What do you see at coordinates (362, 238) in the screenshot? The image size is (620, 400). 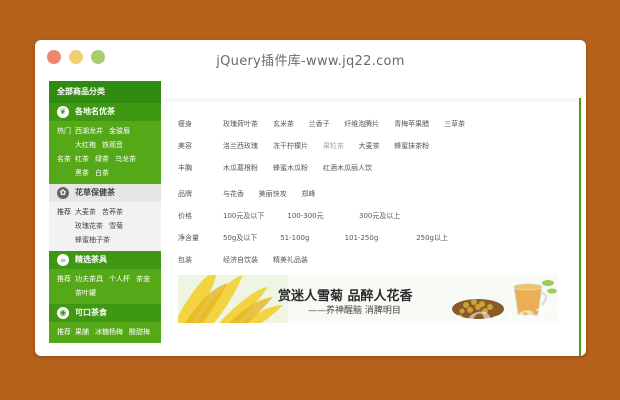 I see `filter-option: 101-250g` at bounding box center [362, 238].